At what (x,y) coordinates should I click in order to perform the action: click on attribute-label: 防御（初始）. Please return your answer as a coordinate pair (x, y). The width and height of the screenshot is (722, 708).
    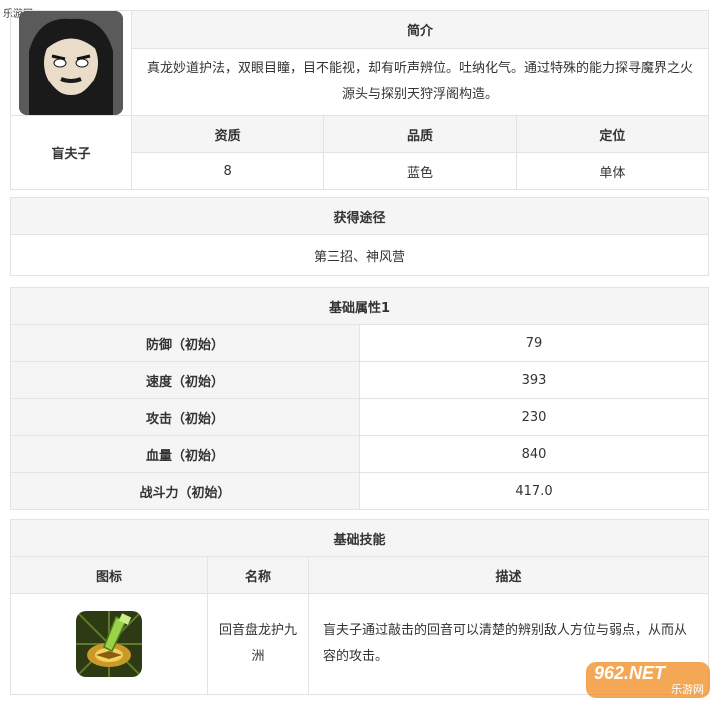
    Looking at the image, I should click on (185, 343).